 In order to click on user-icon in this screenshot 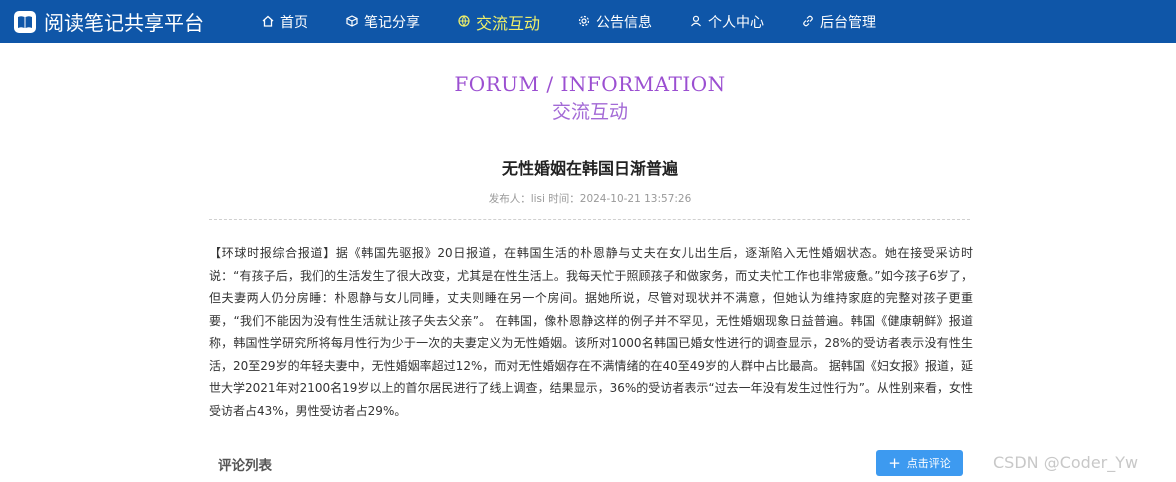, I will do `click(696, 22)`.